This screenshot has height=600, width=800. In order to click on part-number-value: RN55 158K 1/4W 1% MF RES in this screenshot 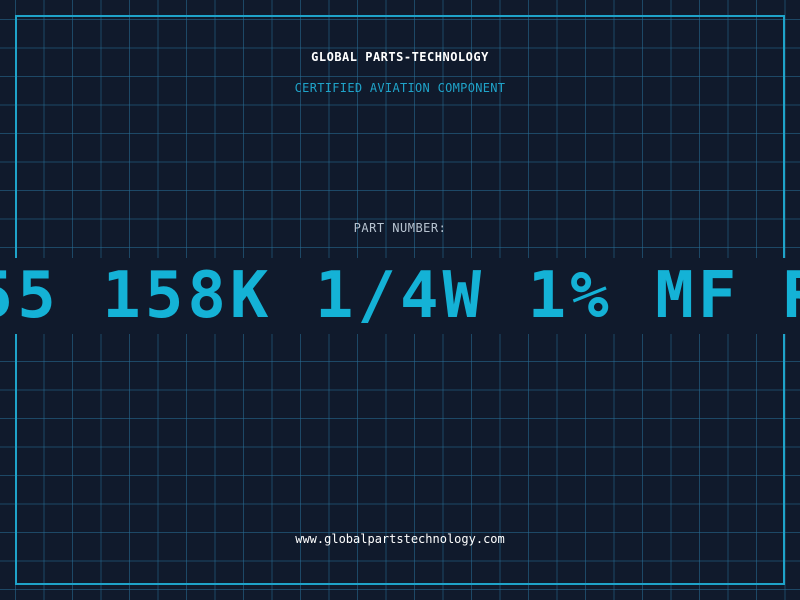, I will do `click(400, 296)`.